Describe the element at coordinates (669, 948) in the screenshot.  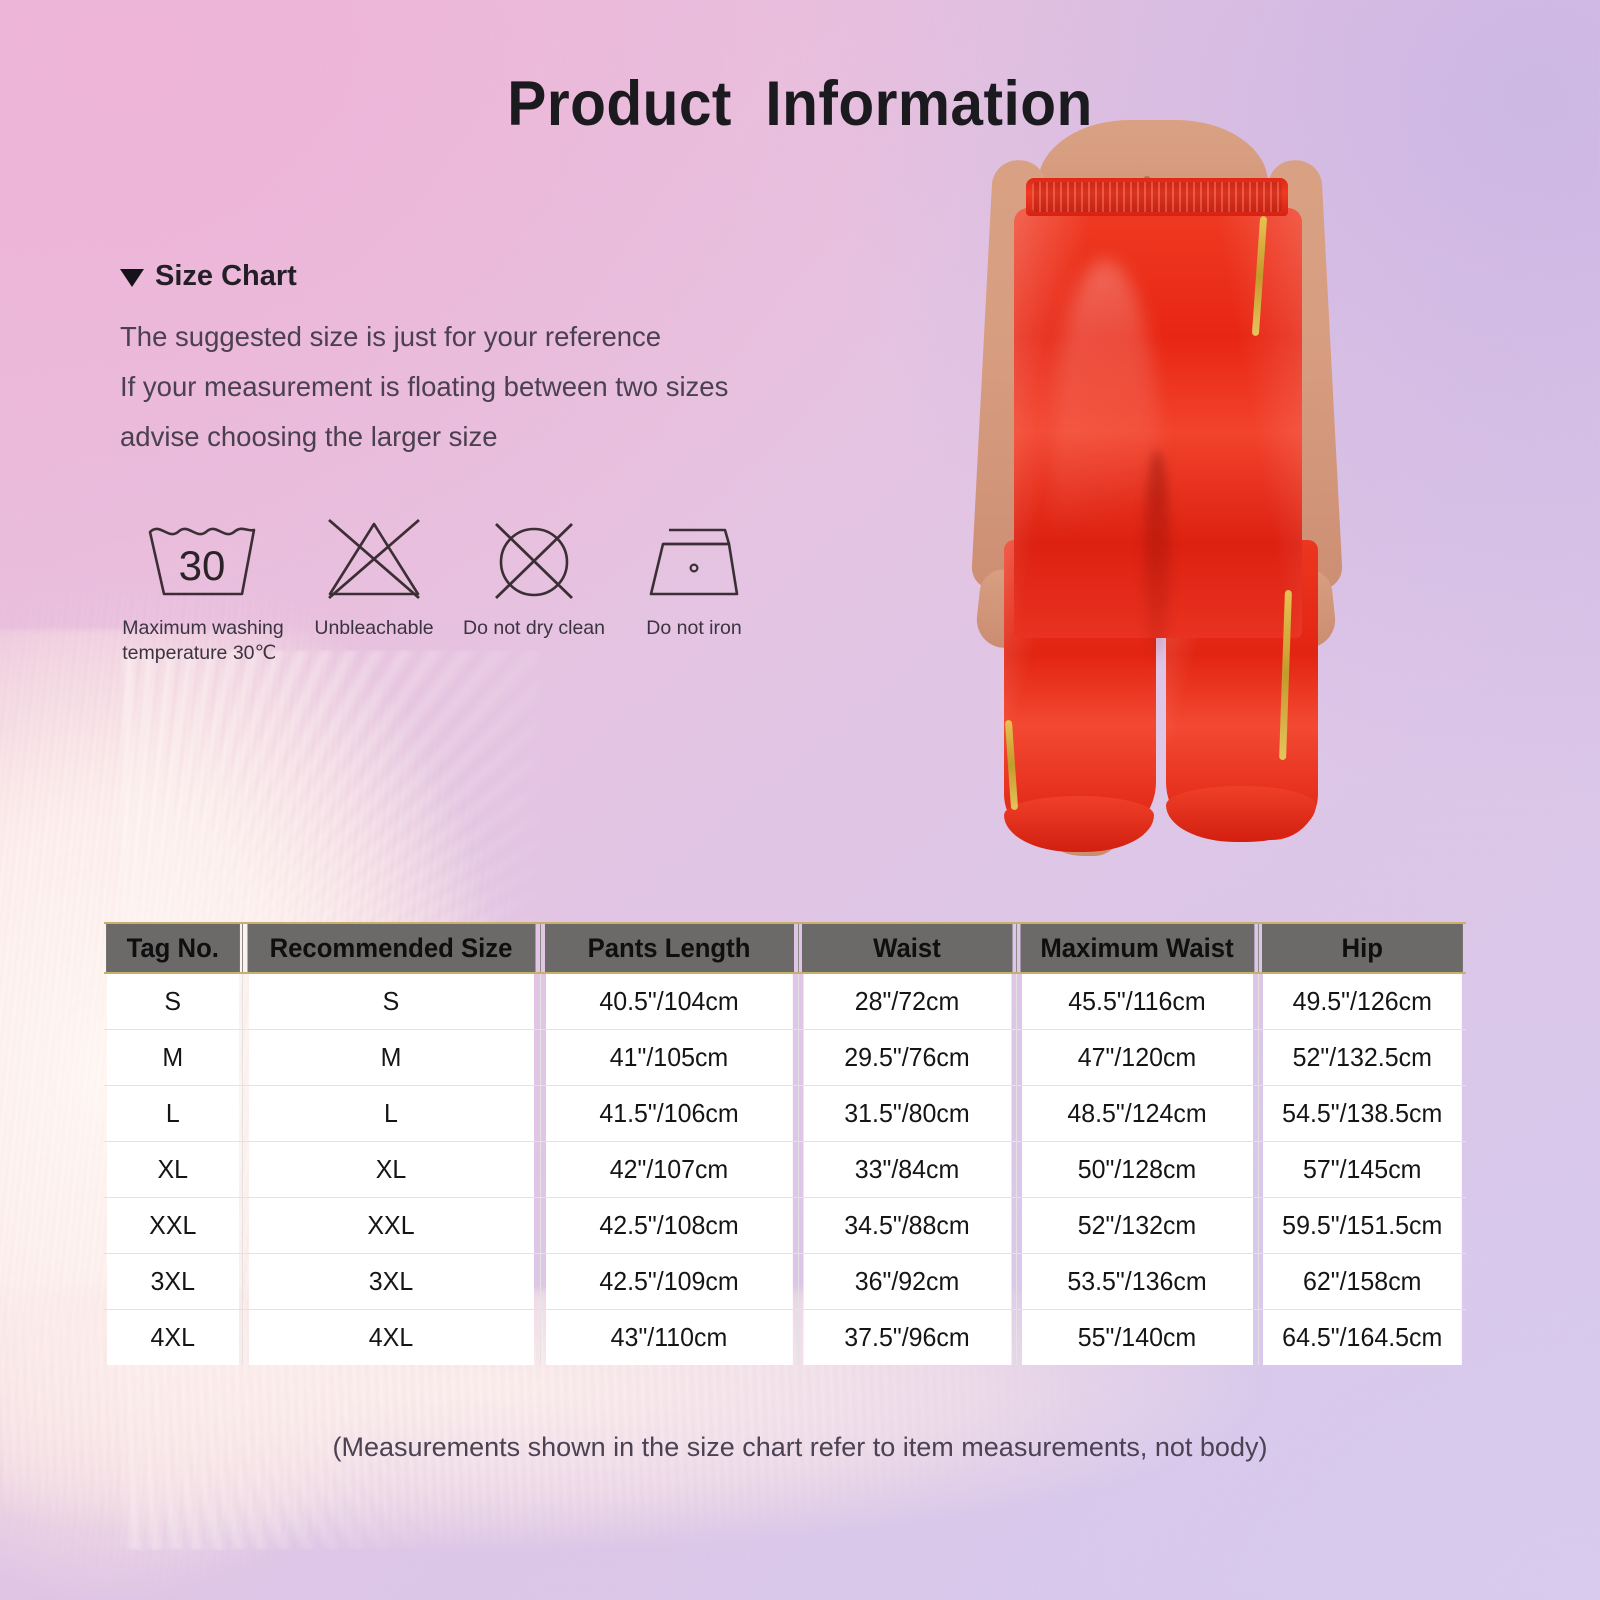
I see `column-header-pants-length: Pants Length` at that location.